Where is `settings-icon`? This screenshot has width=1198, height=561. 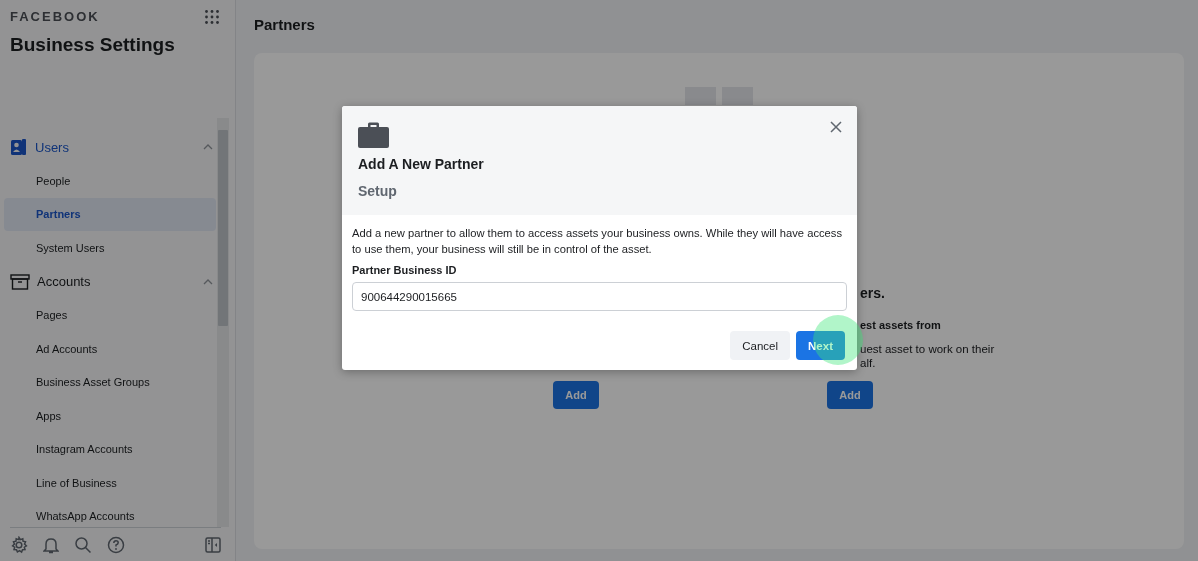 settings-icon is located at coordinates (19, 544).